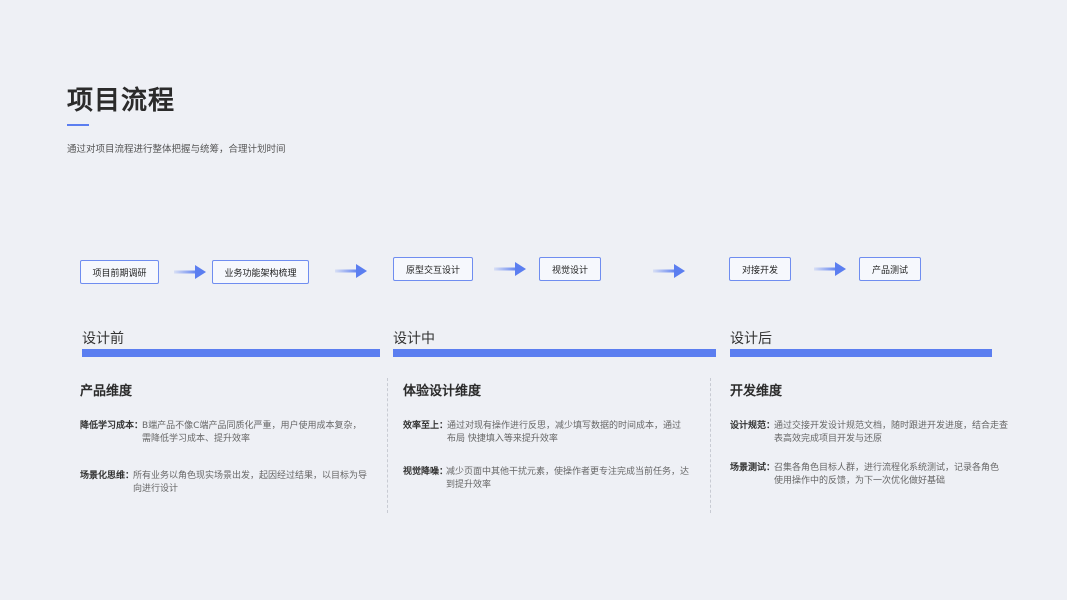  Describe the element at coordinates (433, 269) in the screenshot. I see `flow-step-prototype: 原型交互设计` at that location.